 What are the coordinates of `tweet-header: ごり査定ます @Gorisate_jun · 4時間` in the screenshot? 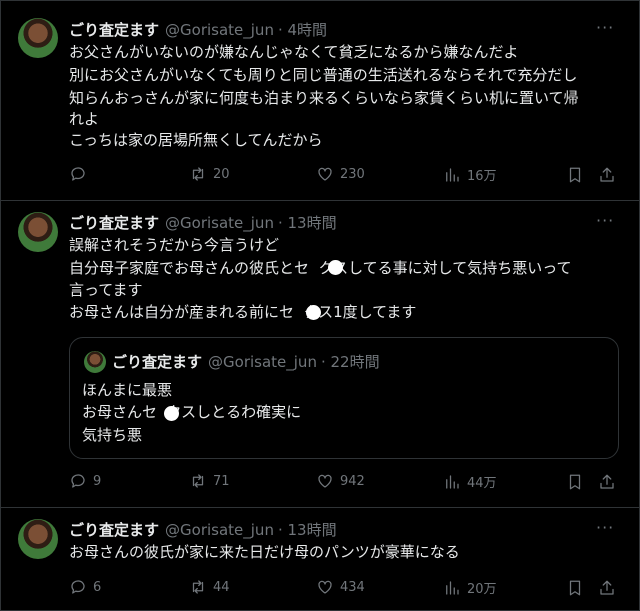 It's located at (198, 30).